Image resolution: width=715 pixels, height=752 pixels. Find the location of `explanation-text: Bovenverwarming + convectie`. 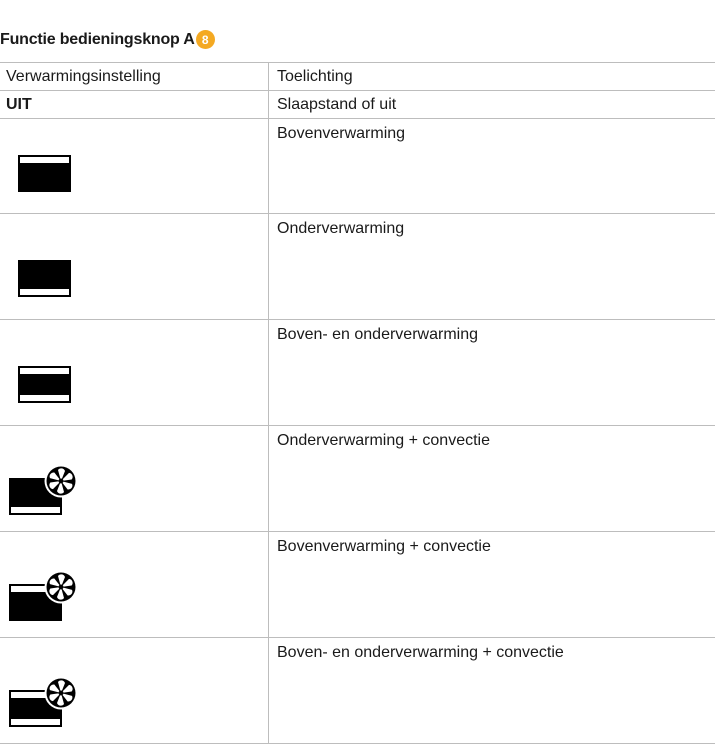

explanation-text: Bovenverwarming + convectie is located at coordinates (384, 546).